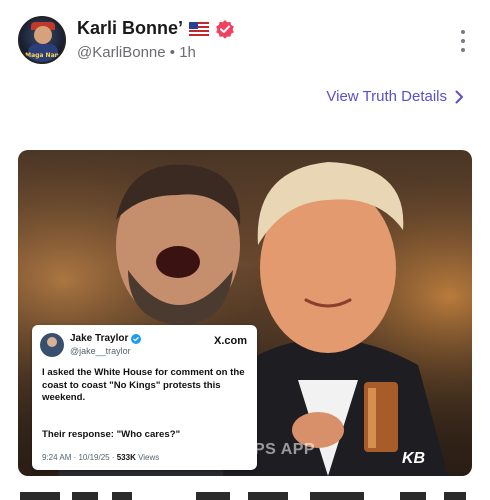 Image resolution: width=490 pixels, height=500 pixels. I want to click on embedded-name: Jake Traylor, so click(99, 338).